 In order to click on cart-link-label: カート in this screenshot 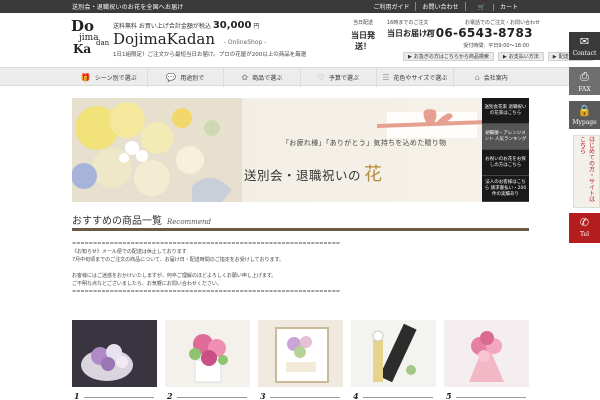, I will do `click(508, 7)`.